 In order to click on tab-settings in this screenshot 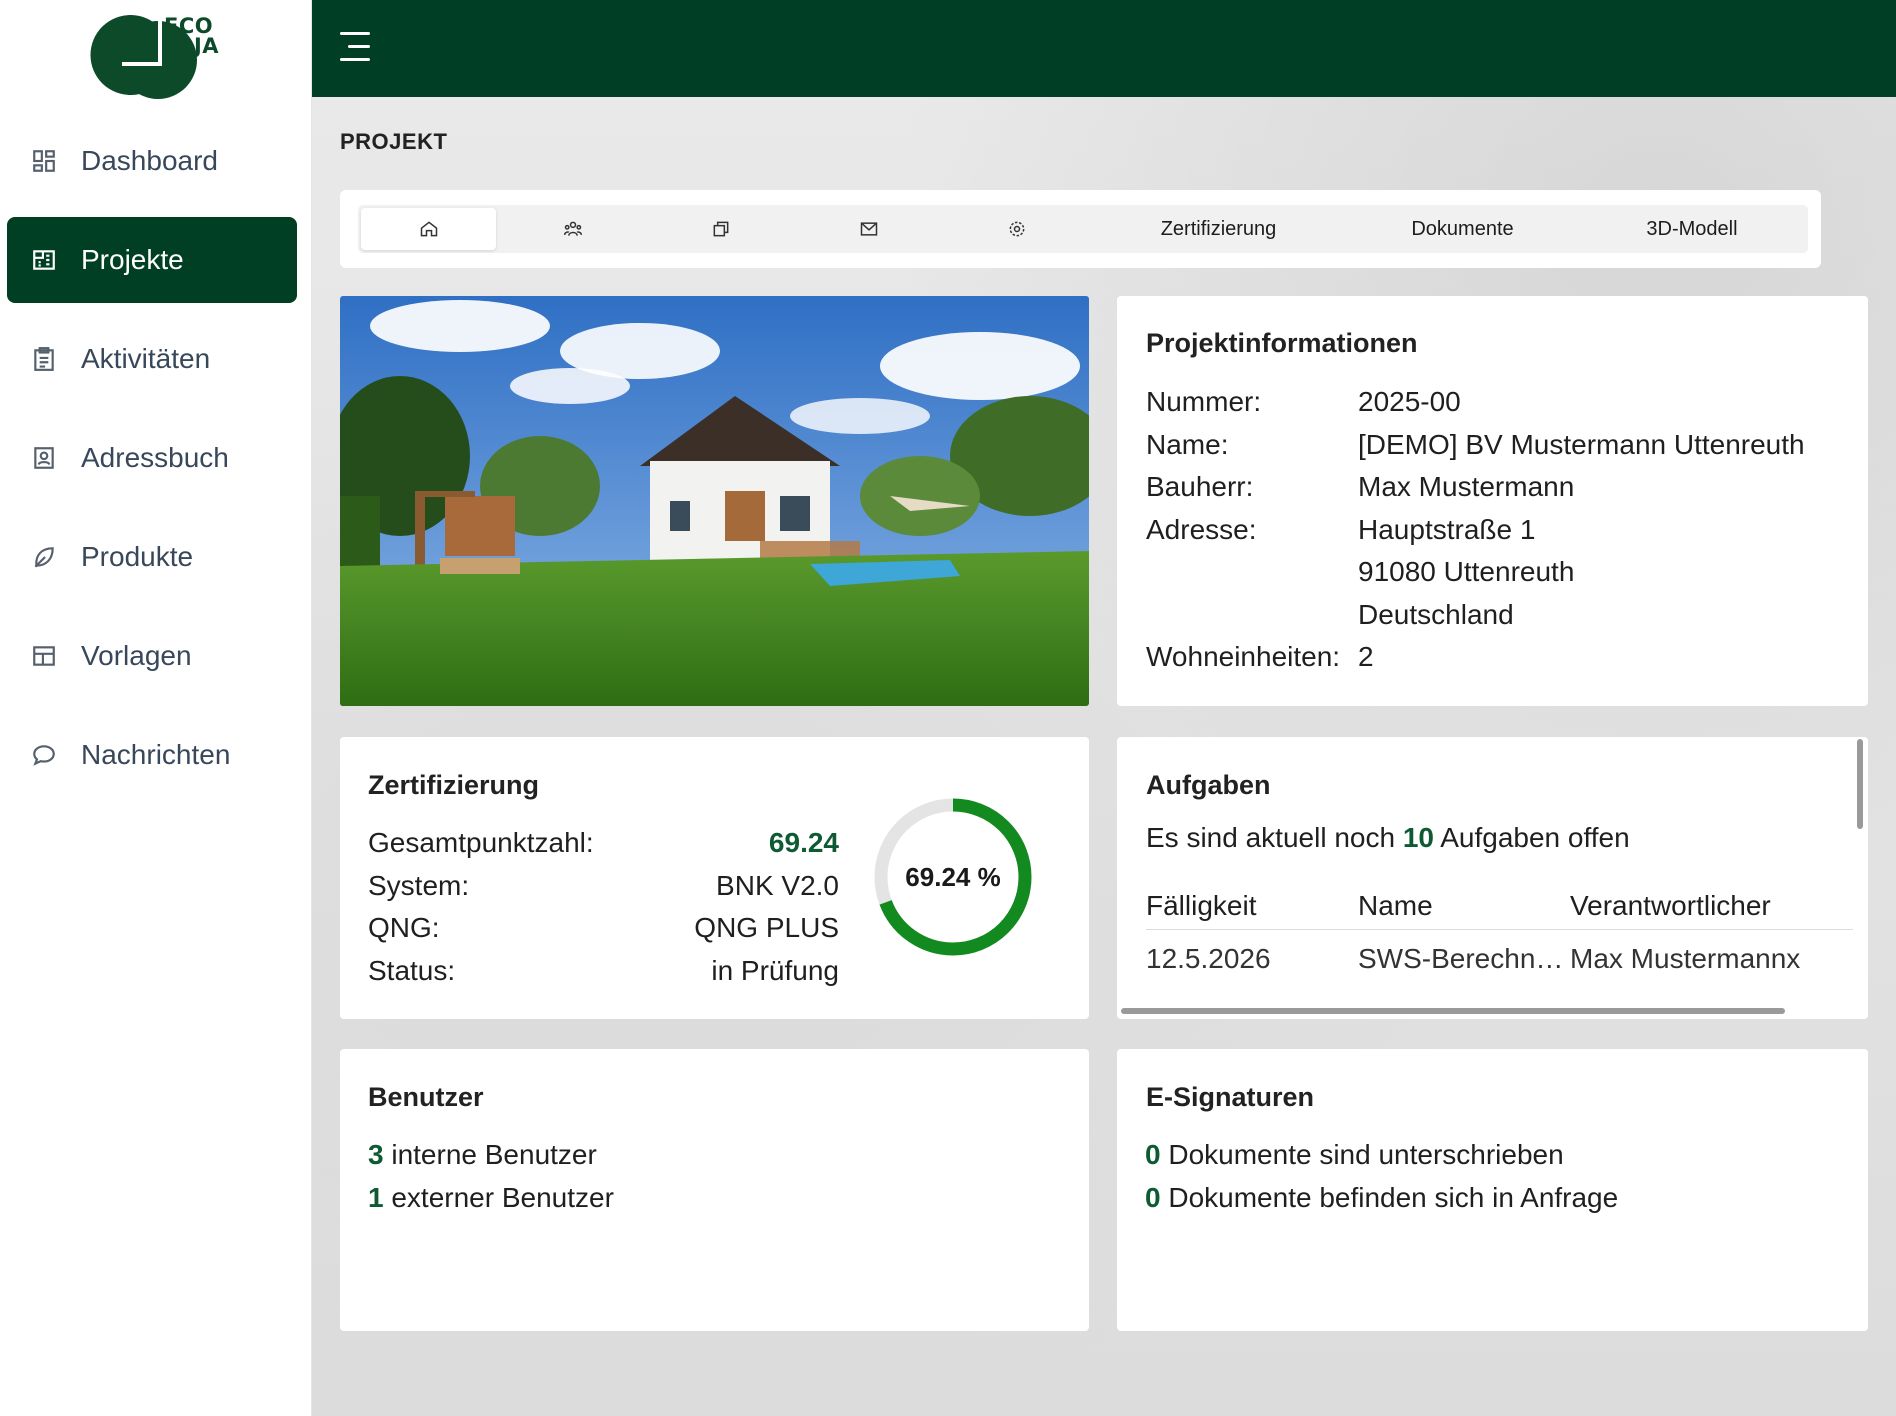, I will do `click(1017, 229)`.